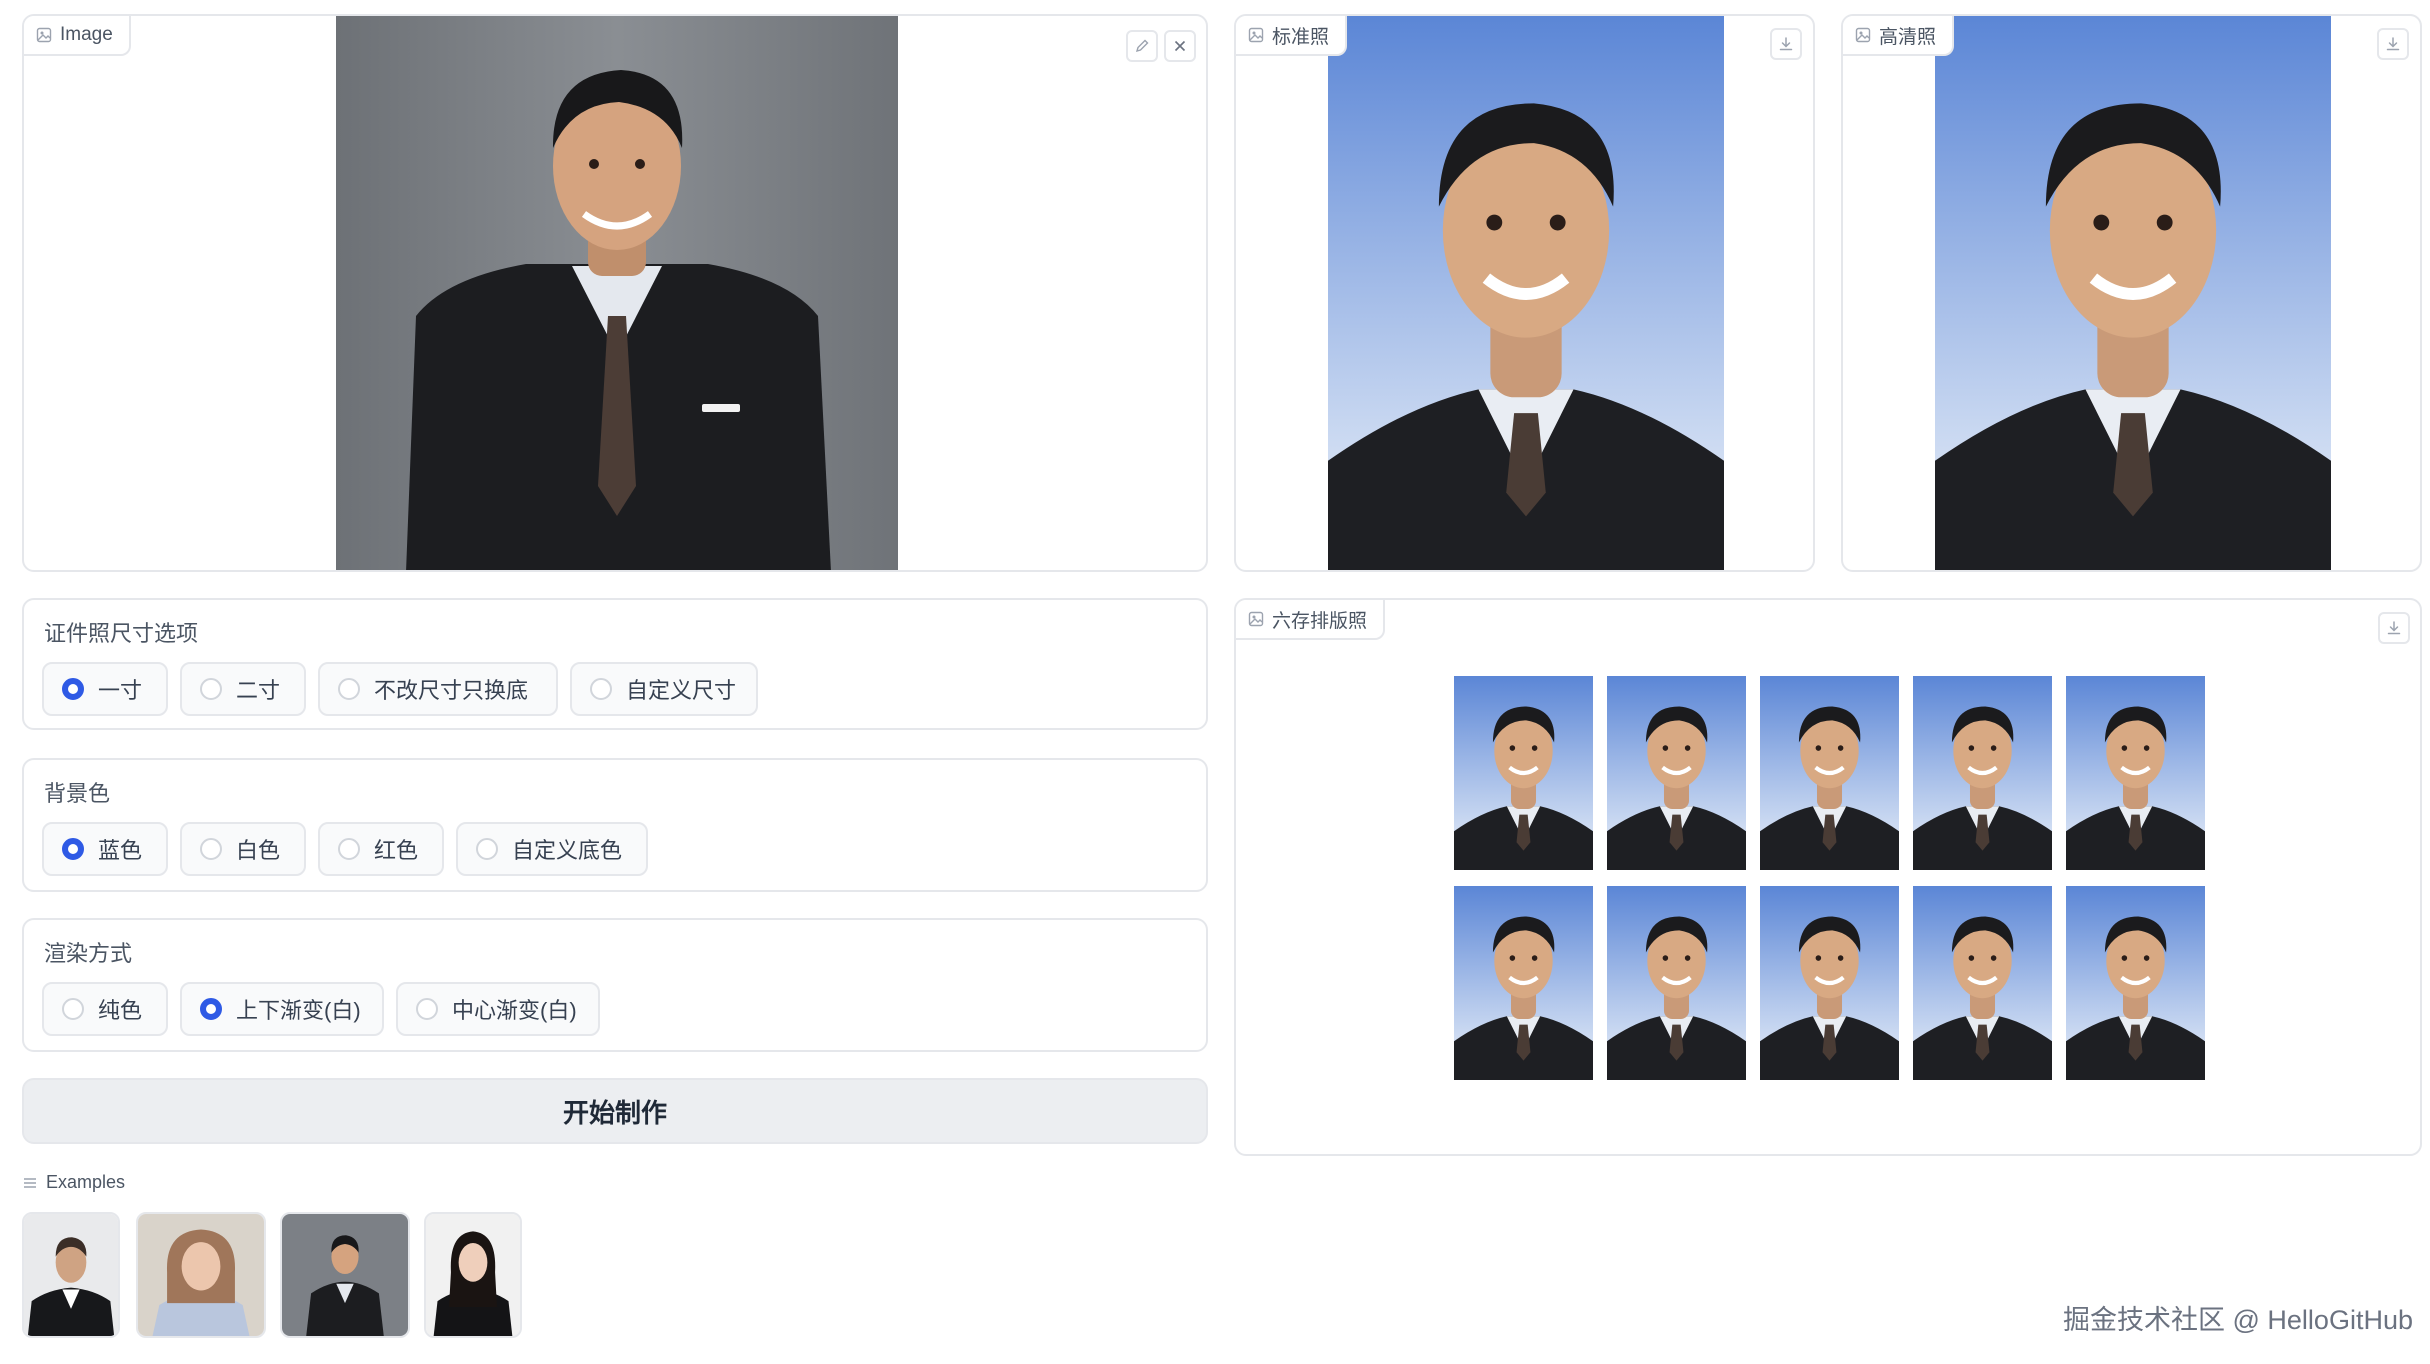 The image size is (2430, 1364). I want to click on close-icon, so click(1180, 46).